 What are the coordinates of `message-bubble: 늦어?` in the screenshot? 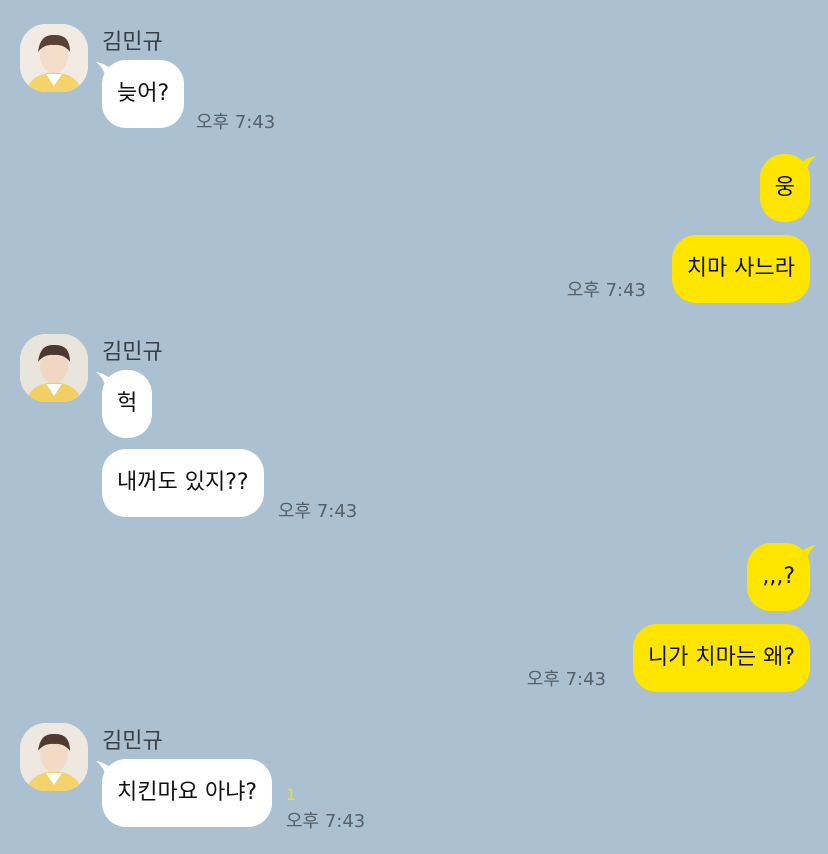 It's located at (143, 94).